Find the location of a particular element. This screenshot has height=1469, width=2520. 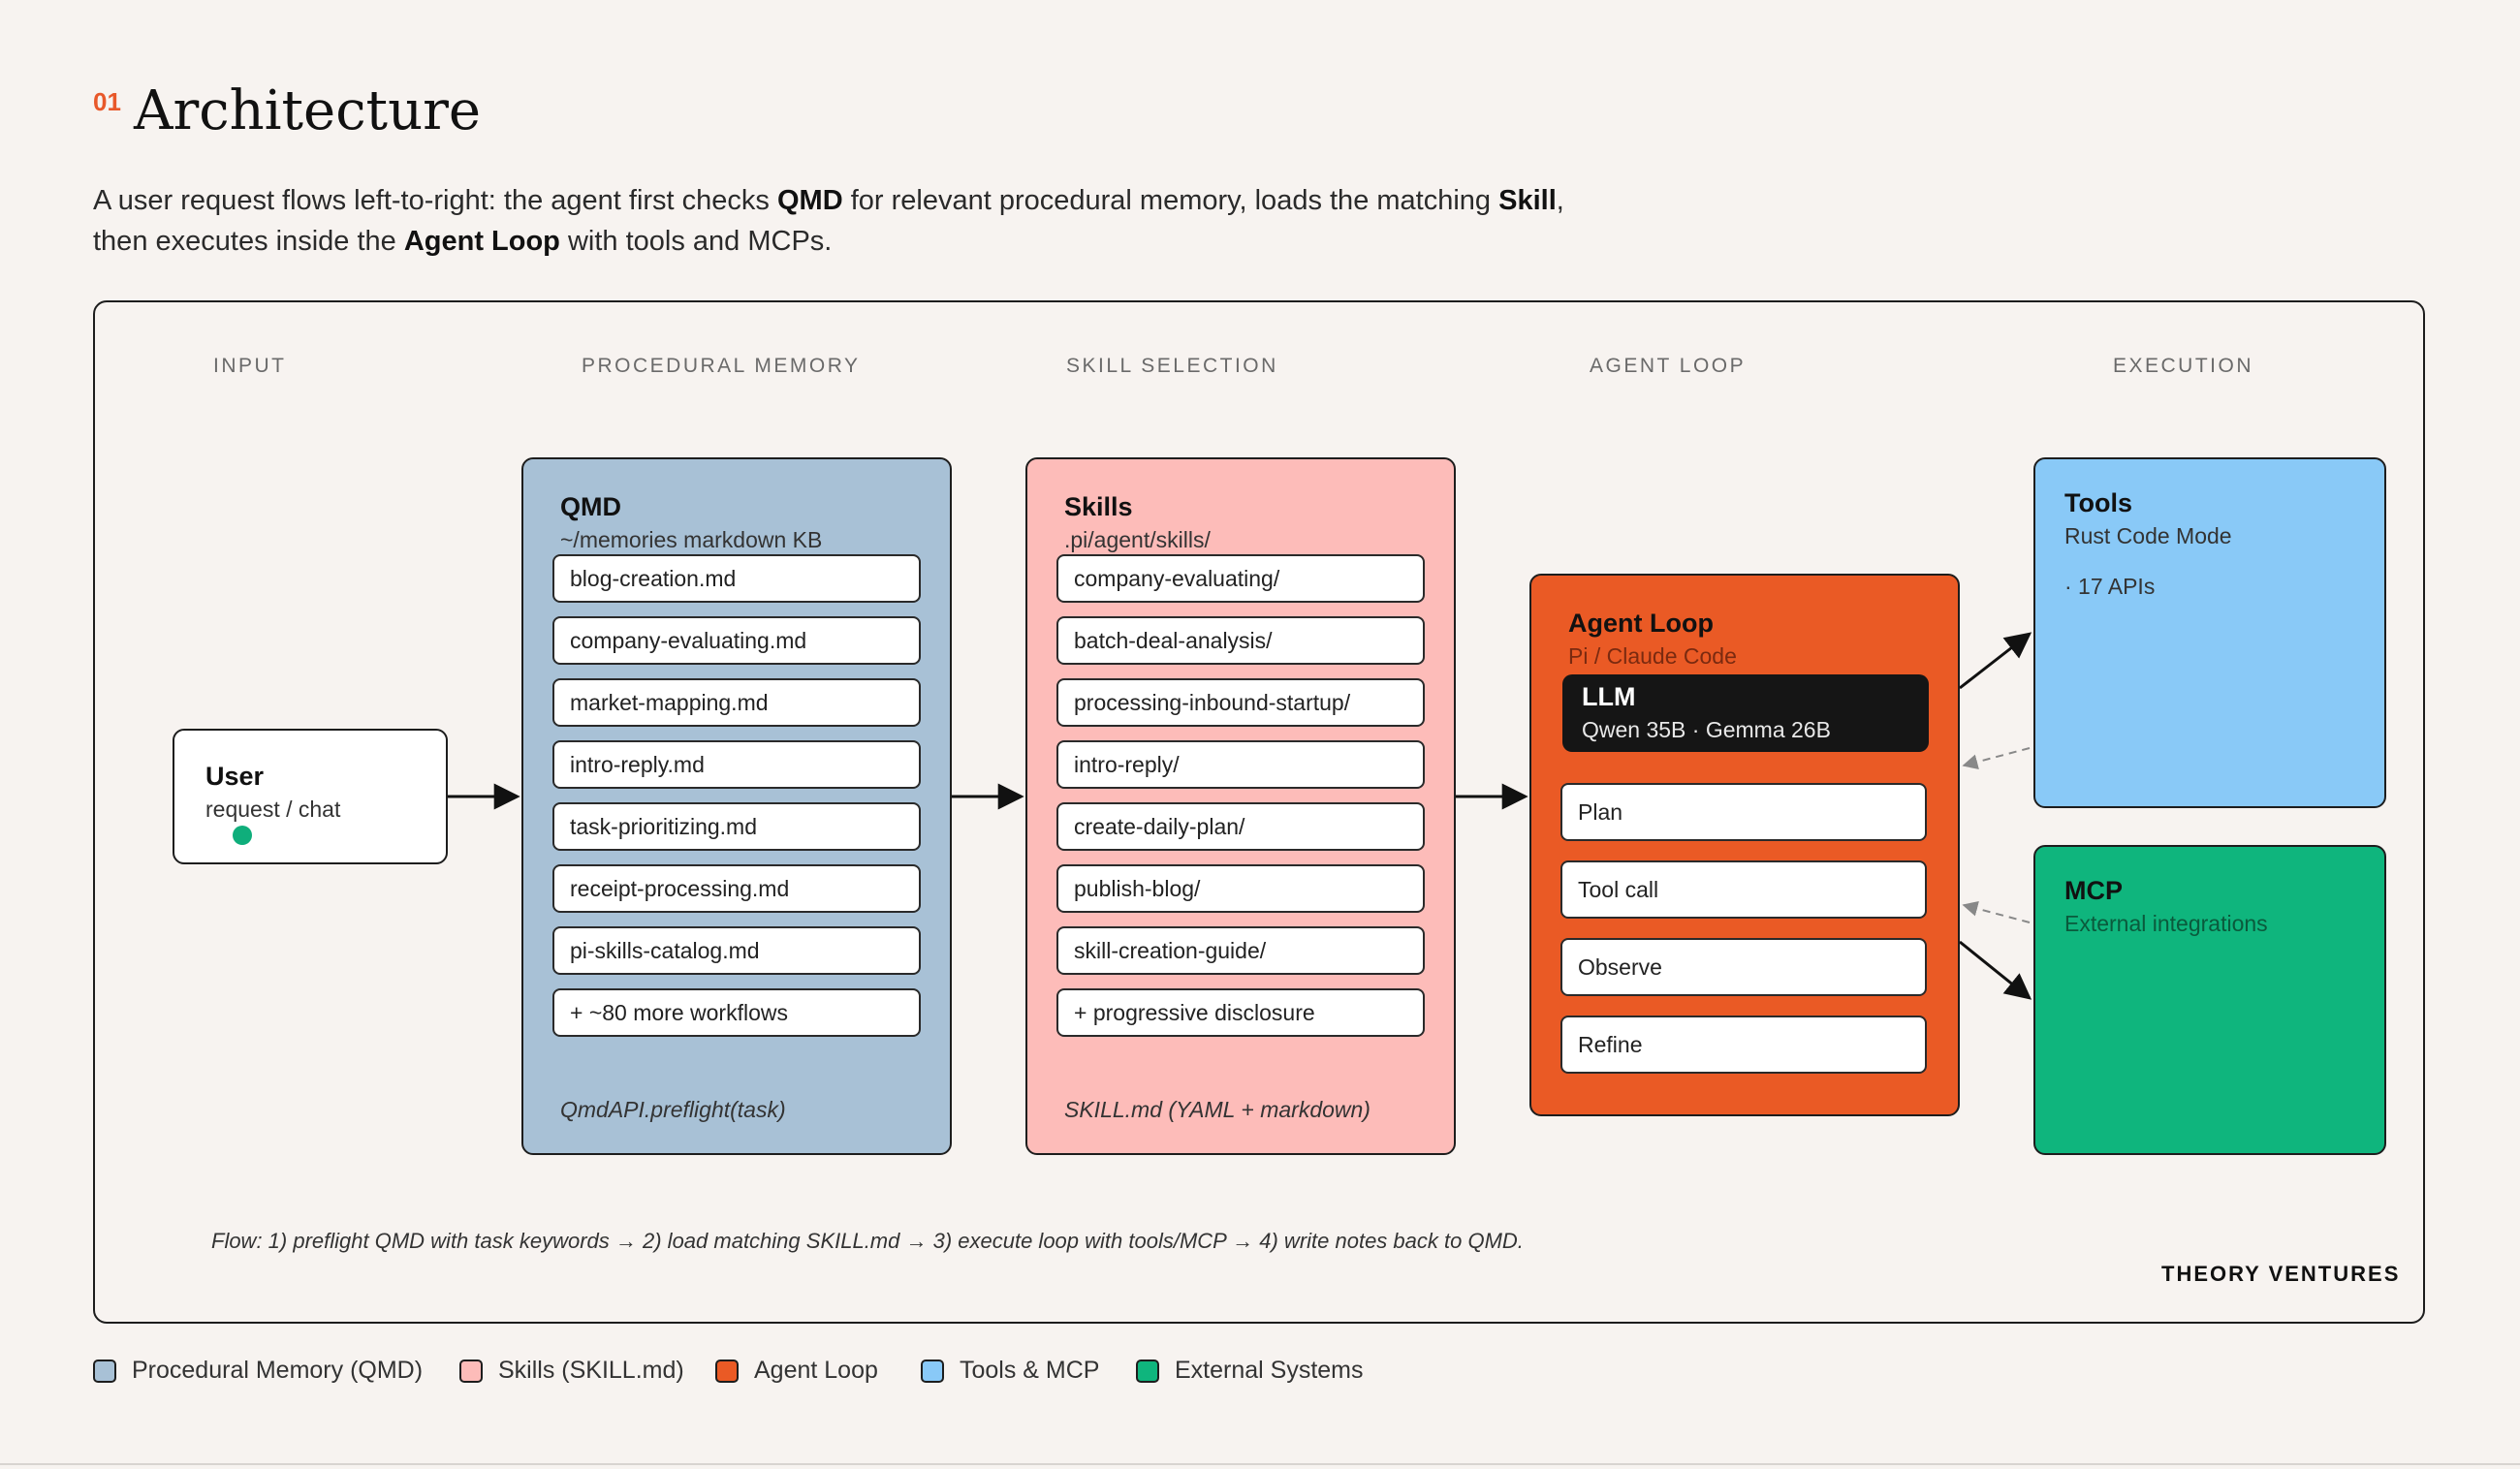

legend-label: Skills (SKILL.md) is located at coordinates (591, 1370).